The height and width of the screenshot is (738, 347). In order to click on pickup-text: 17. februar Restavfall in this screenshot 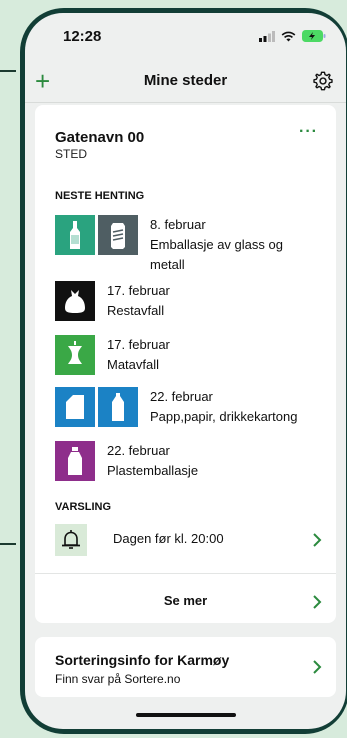, I will do `click(138, 301)`.